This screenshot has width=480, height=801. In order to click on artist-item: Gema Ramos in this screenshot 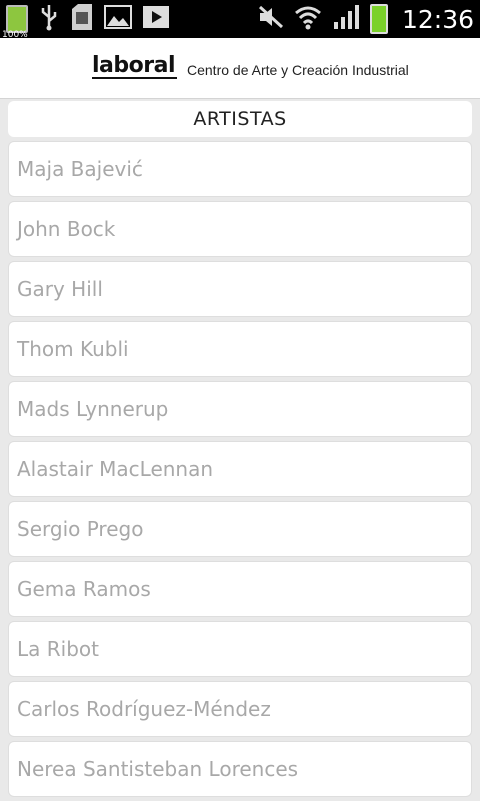, I will do `click(240, 589)`.